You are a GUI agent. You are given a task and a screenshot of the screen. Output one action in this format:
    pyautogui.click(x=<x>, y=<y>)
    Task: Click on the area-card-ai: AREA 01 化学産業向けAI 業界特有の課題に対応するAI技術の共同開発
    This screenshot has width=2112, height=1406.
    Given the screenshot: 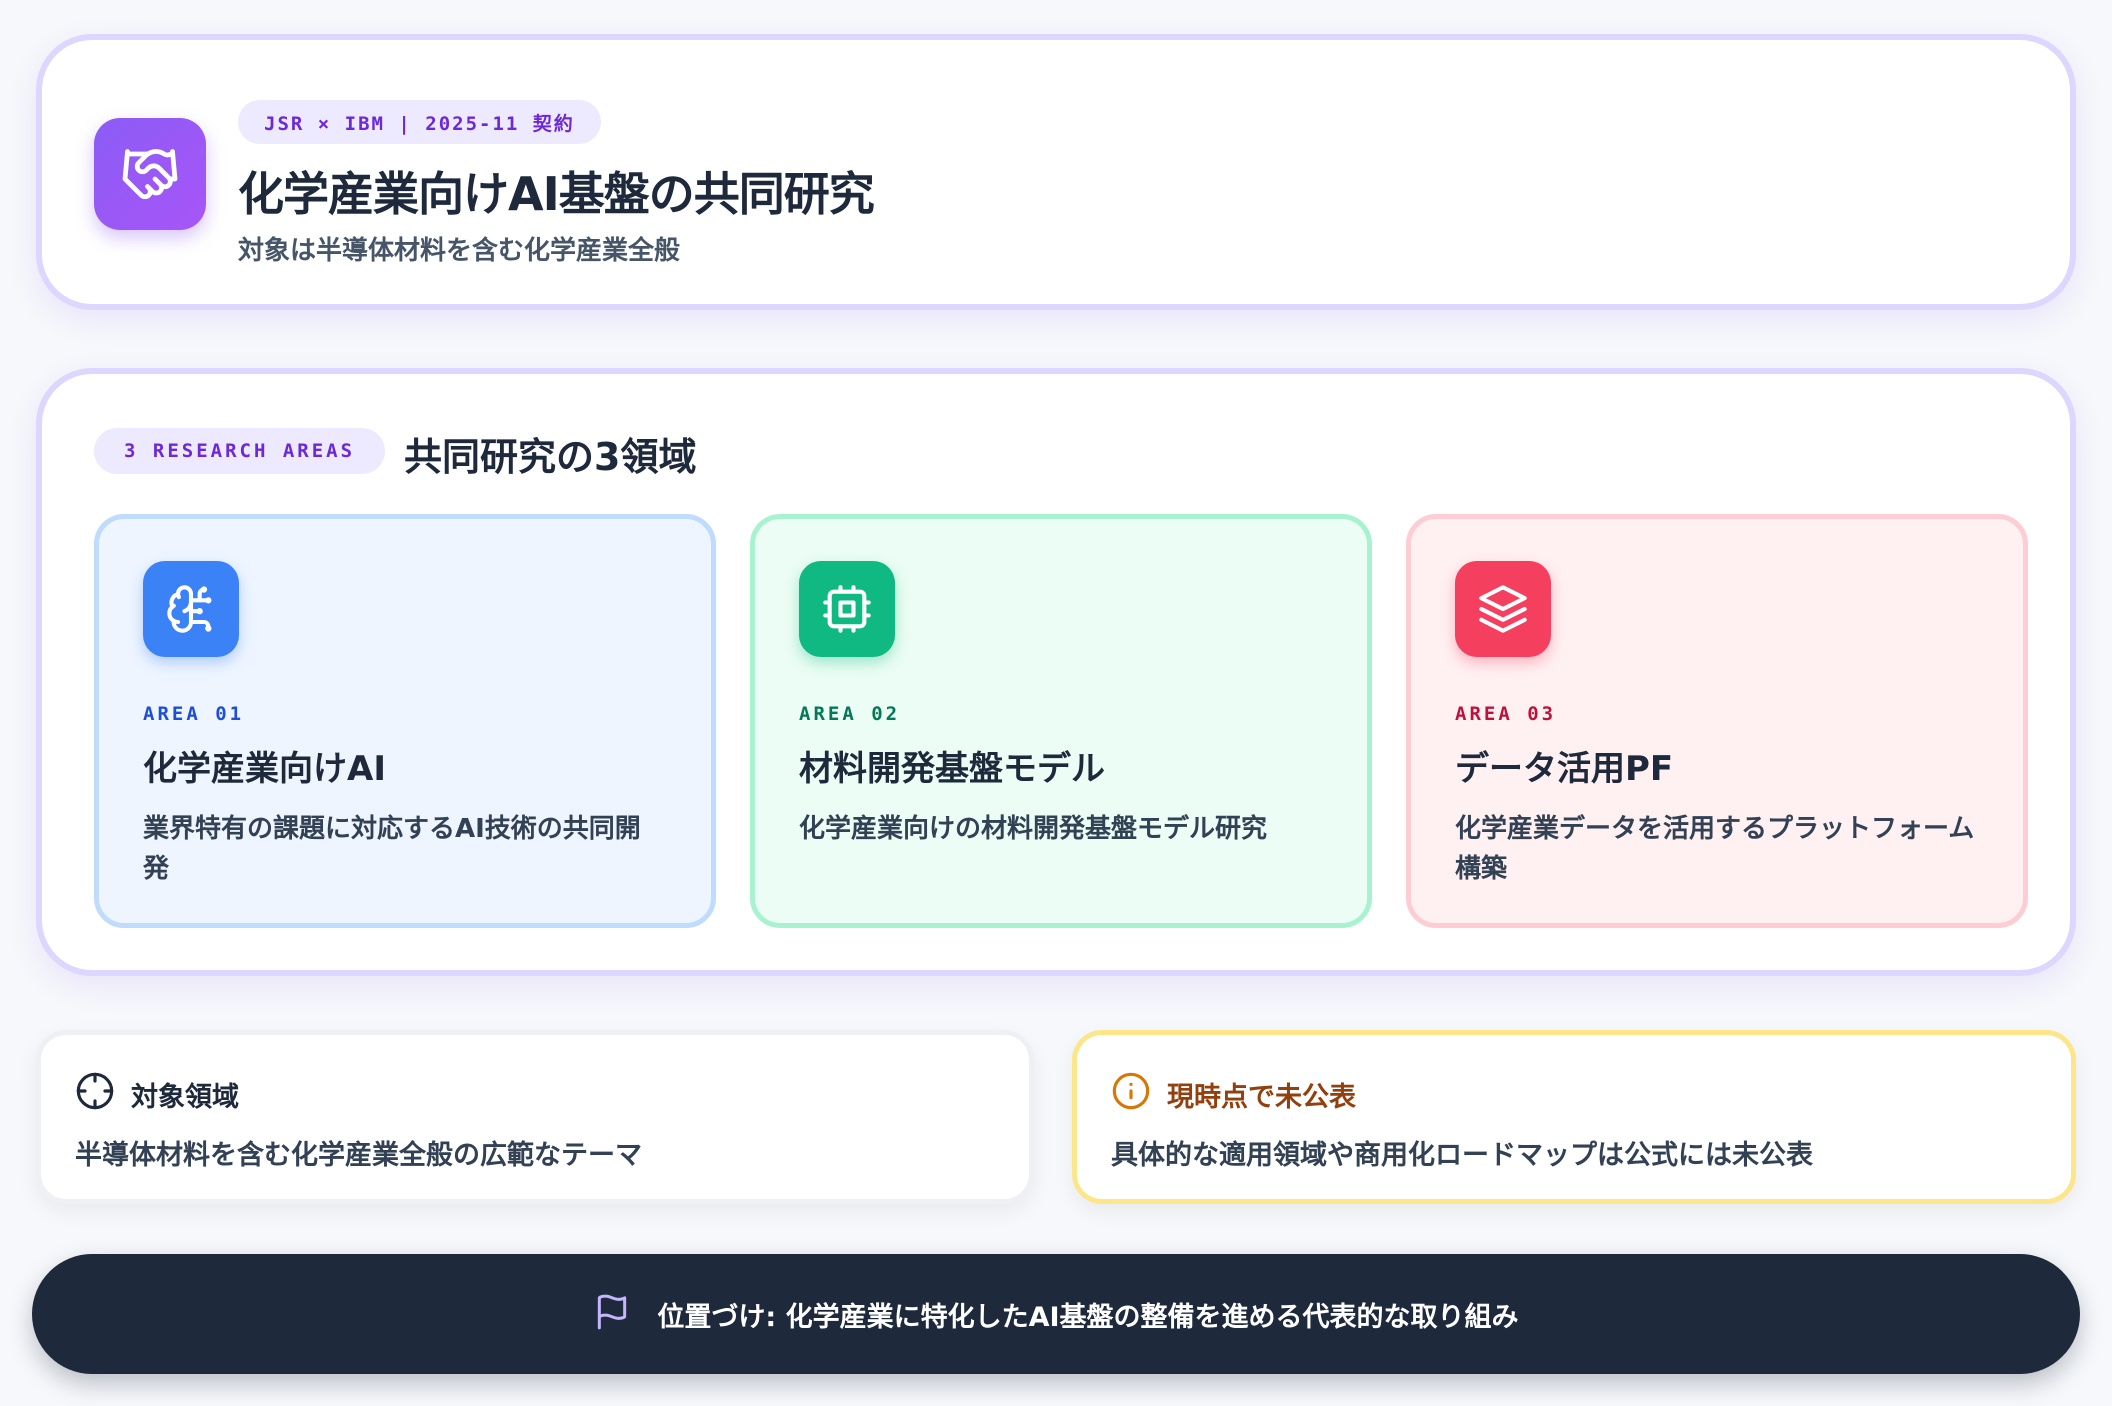 What is the action you would take?
    pyautogui.click(x=405, y=721)
    